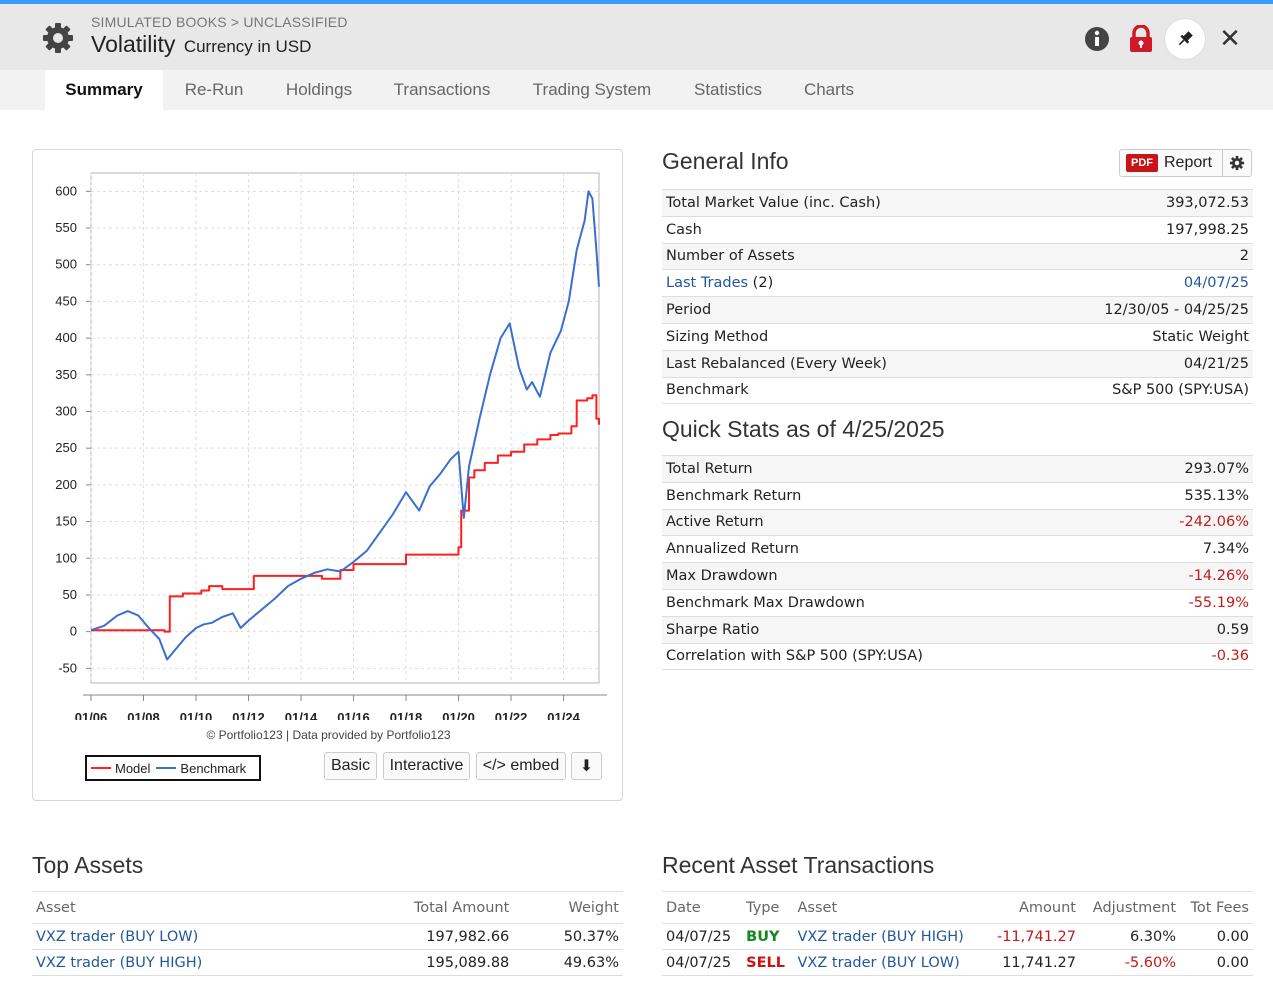 The width and height of the screenshot is (1273, 987). I want to click on stat-value: 0.59, so click(1185, 629).